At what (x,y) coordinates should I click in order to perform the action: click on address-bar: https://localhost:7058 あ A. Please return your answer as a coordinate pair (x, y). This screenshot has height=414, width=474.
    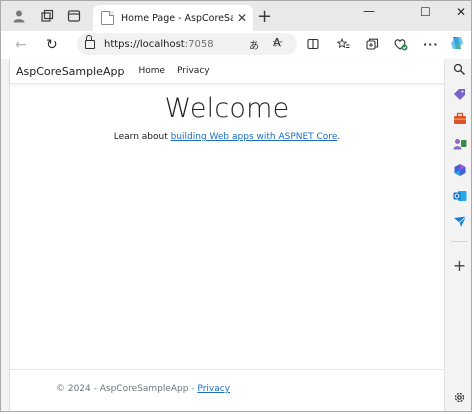
    Looking at the image, I should click on (187, 44).